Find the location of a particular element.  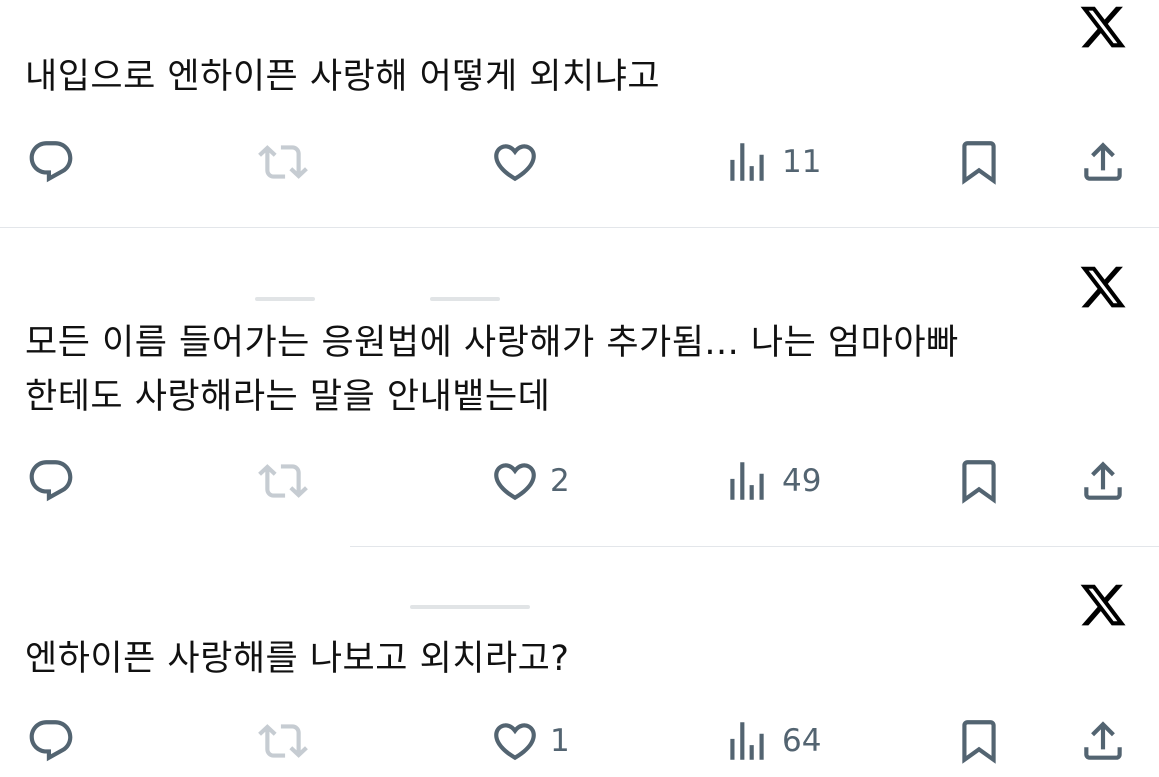

tweet-text-line: 내입으로 엔하이픈 사랑해 어떻게 외치냐고 is located at coordinates (343, 77).